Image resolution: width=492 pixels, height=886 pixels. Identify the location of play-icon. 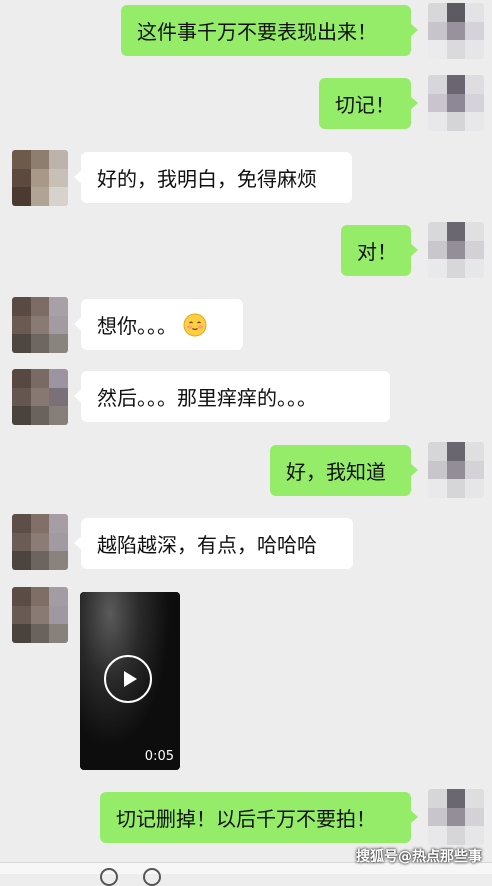
(128, 679).